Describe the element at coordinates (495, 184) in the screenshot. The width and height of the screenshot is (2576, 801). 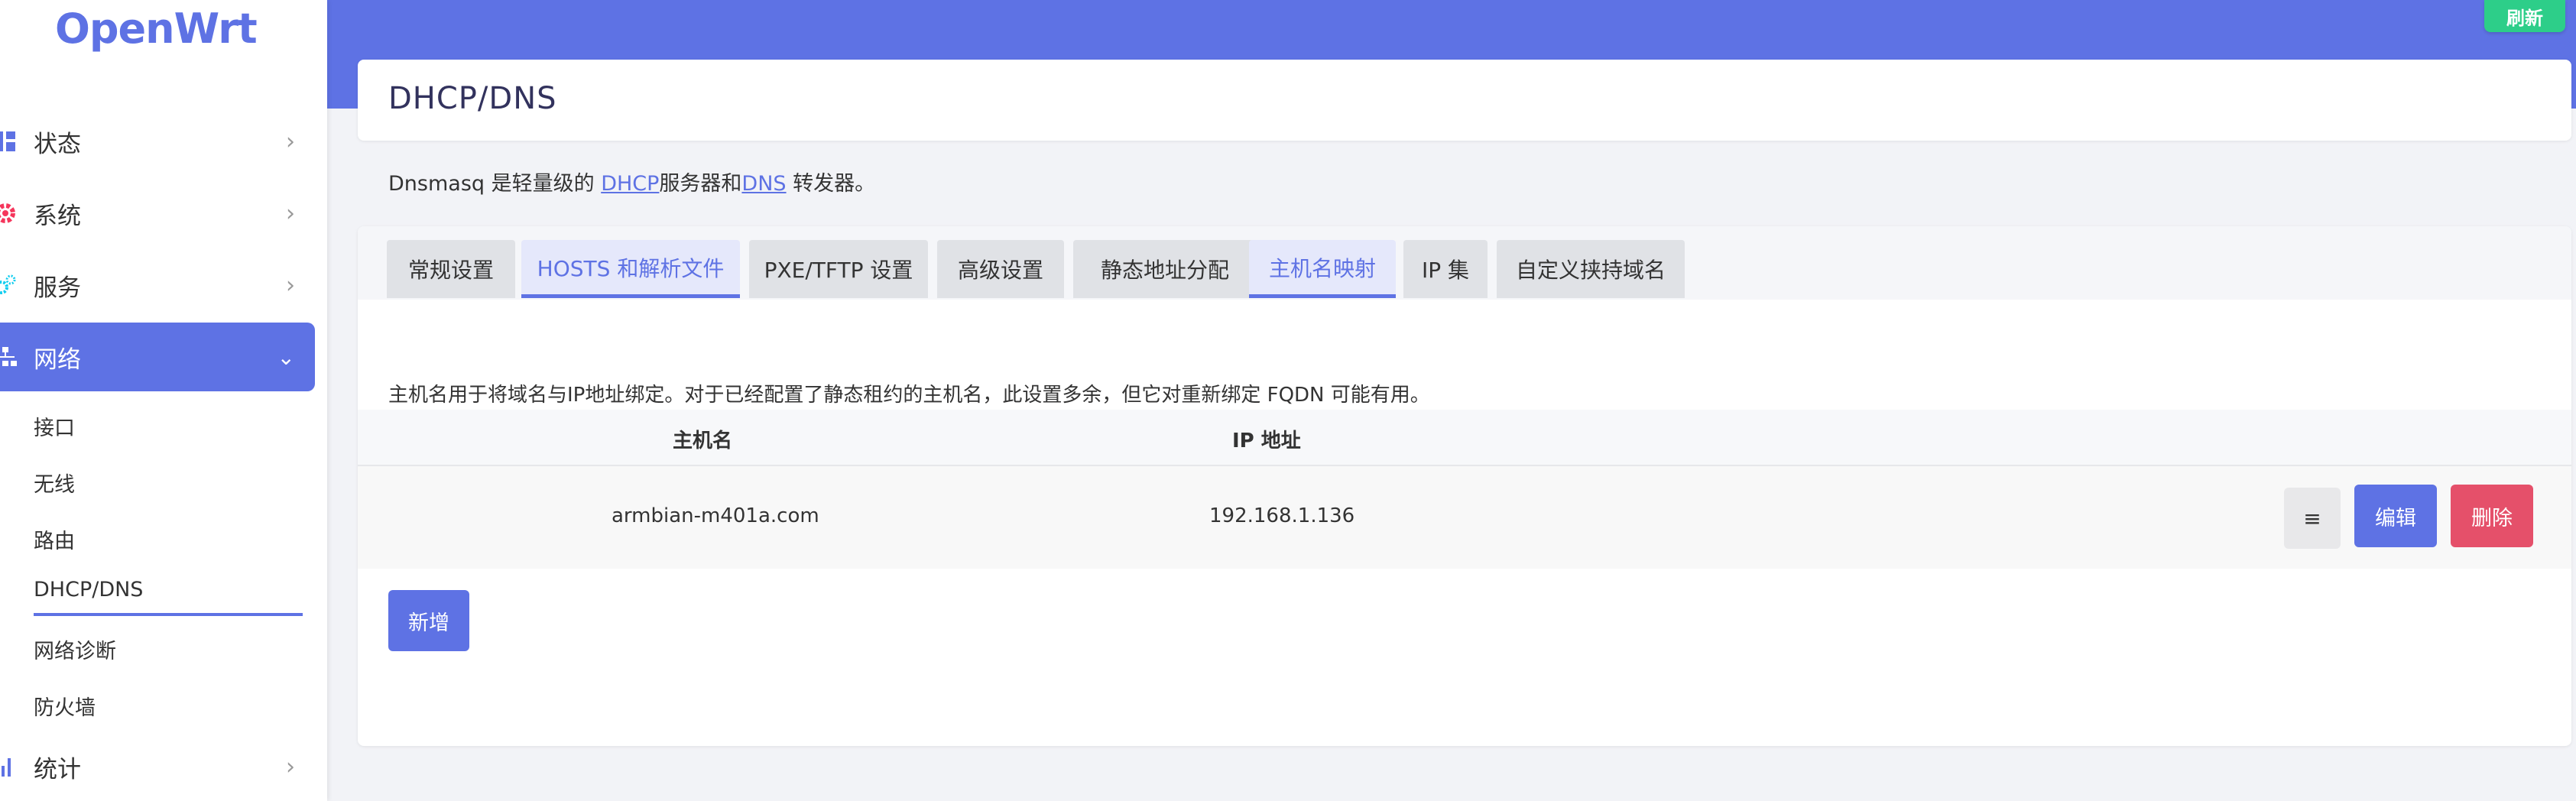
I see `desc-text: Dnsmasq 是轻量级的` at that location.